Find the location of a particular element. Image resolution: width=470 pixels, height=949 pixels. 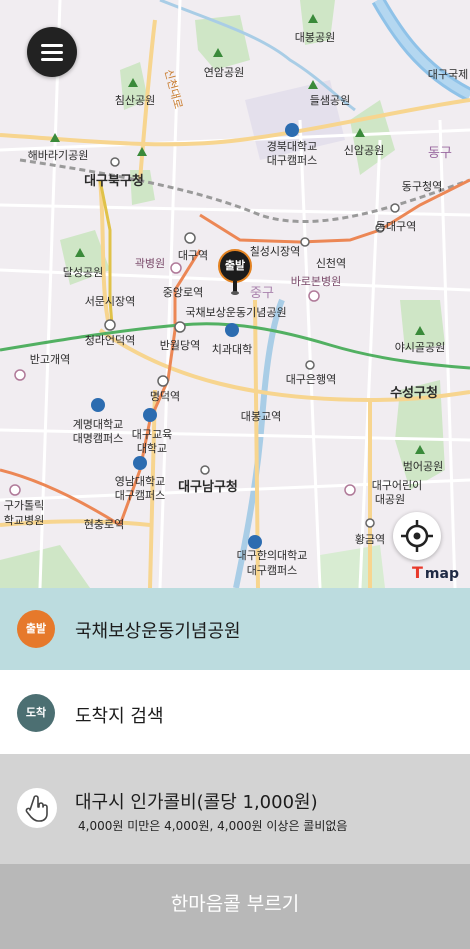

call-taxi-button: 한마음콜 부르기 is located at coordinates (235, 906).